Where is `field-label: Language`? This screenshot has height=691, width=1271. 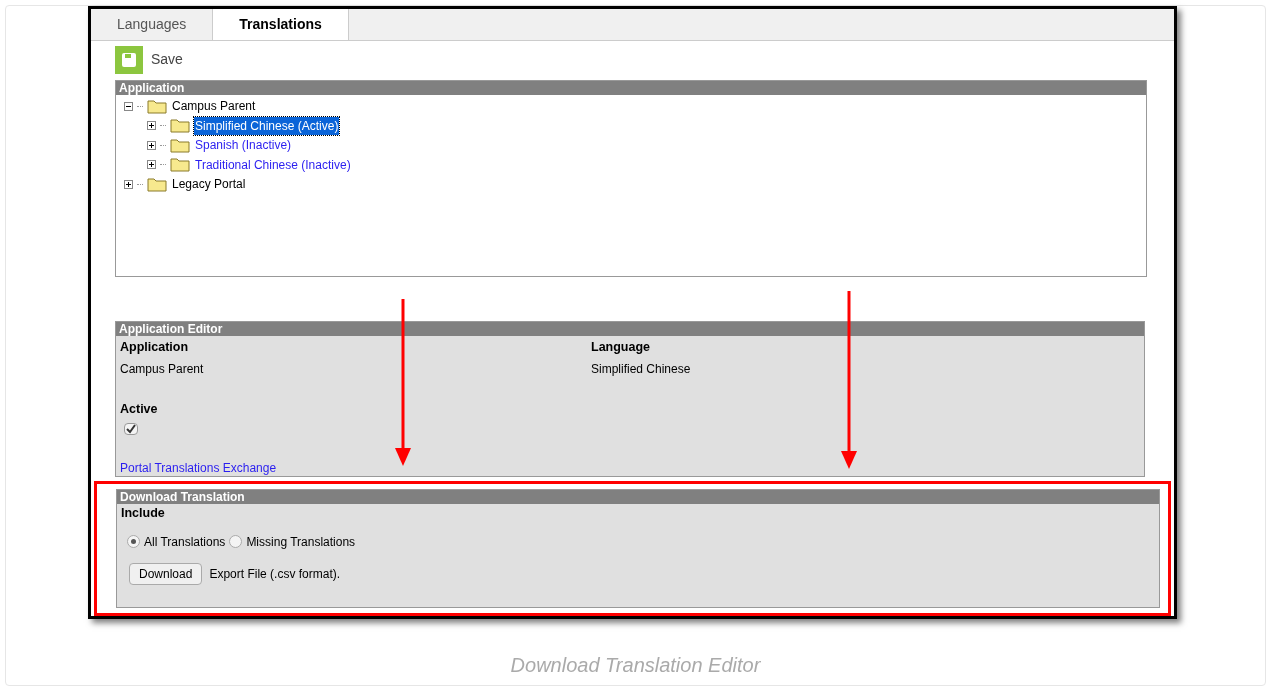 field-label: Language is located at coordinates (621, 347).